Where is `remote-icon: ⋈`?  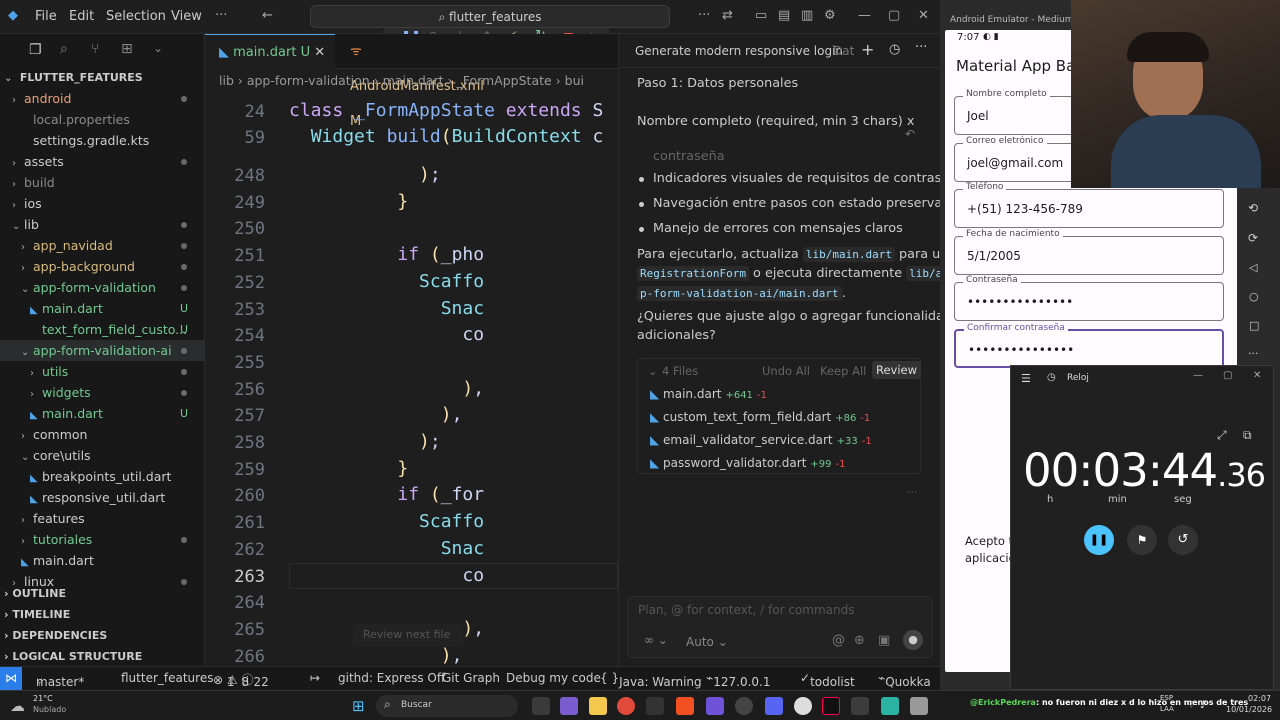 remote-icon: ⋈ is located at coordinates (11, 678).